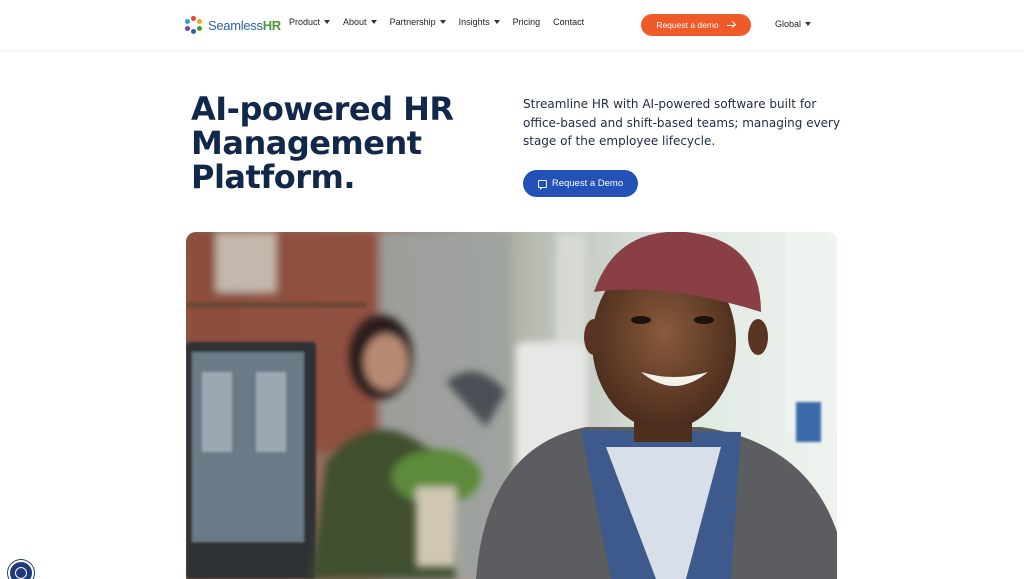 The width and height of the screenshot is (1024, 579). I want to click on hero-request-demo-button: Request a Demo, so click(580, 183).